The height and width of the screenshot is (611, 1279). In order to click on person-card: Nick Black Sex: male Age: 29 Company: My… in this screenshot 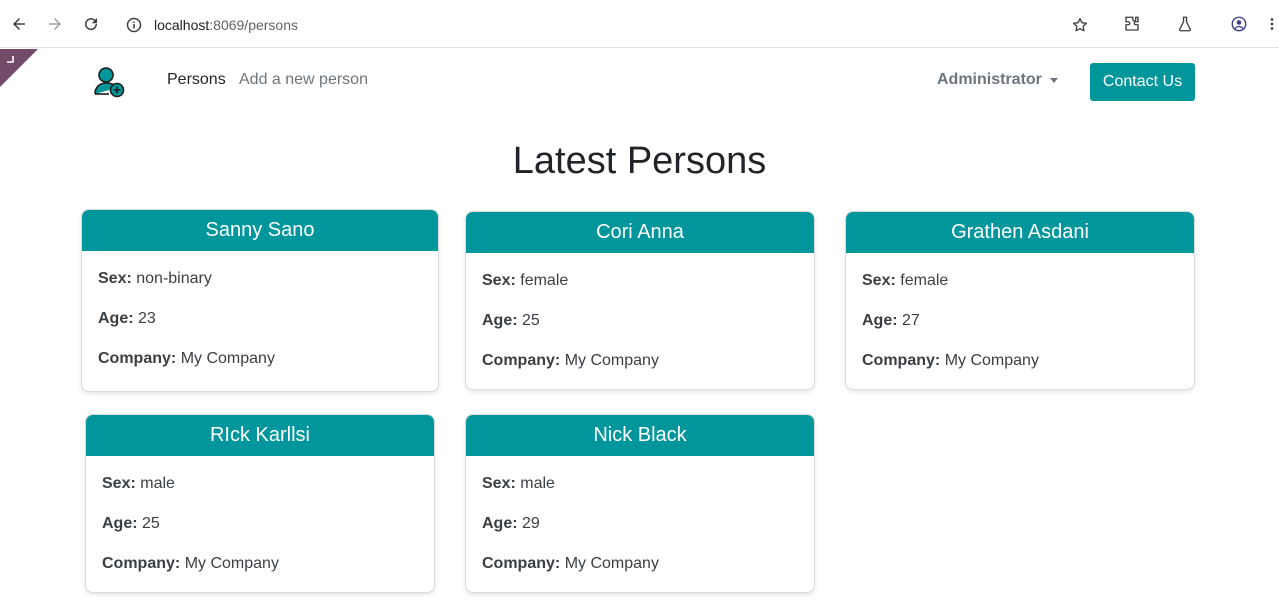, I will do `click(640, 503)`.